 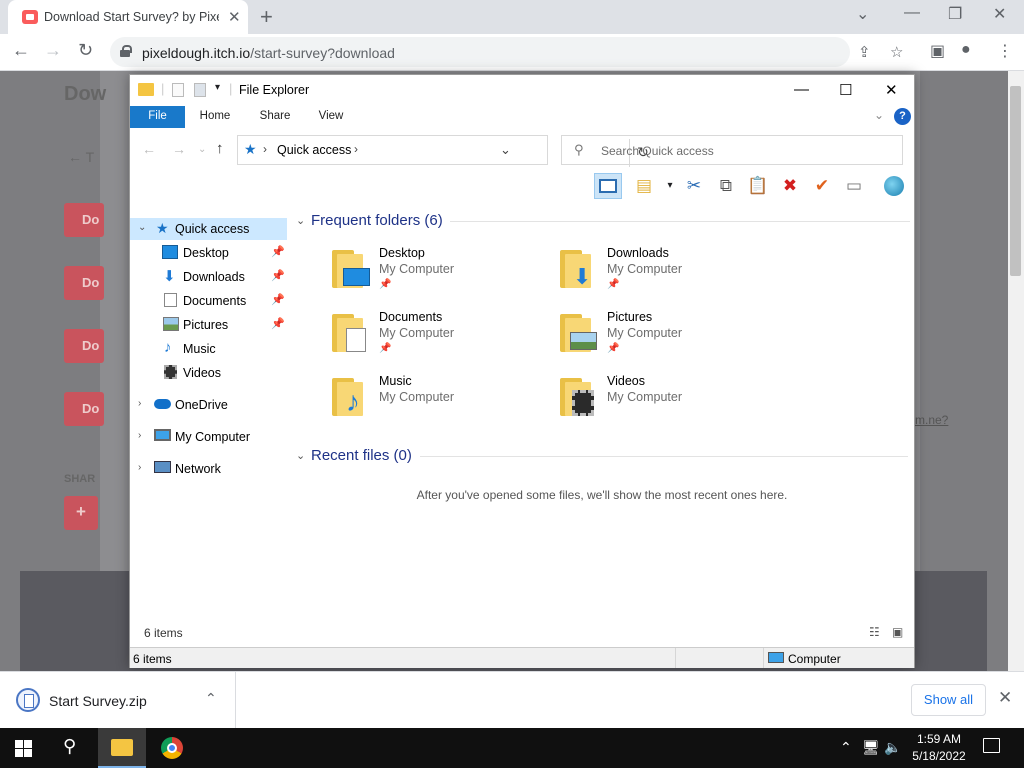 What do you see at coordinates (442, 403) in the screenshot?
I see `folder-tile-music: ♪ Music My Computer` at bounding box center [442, 403].